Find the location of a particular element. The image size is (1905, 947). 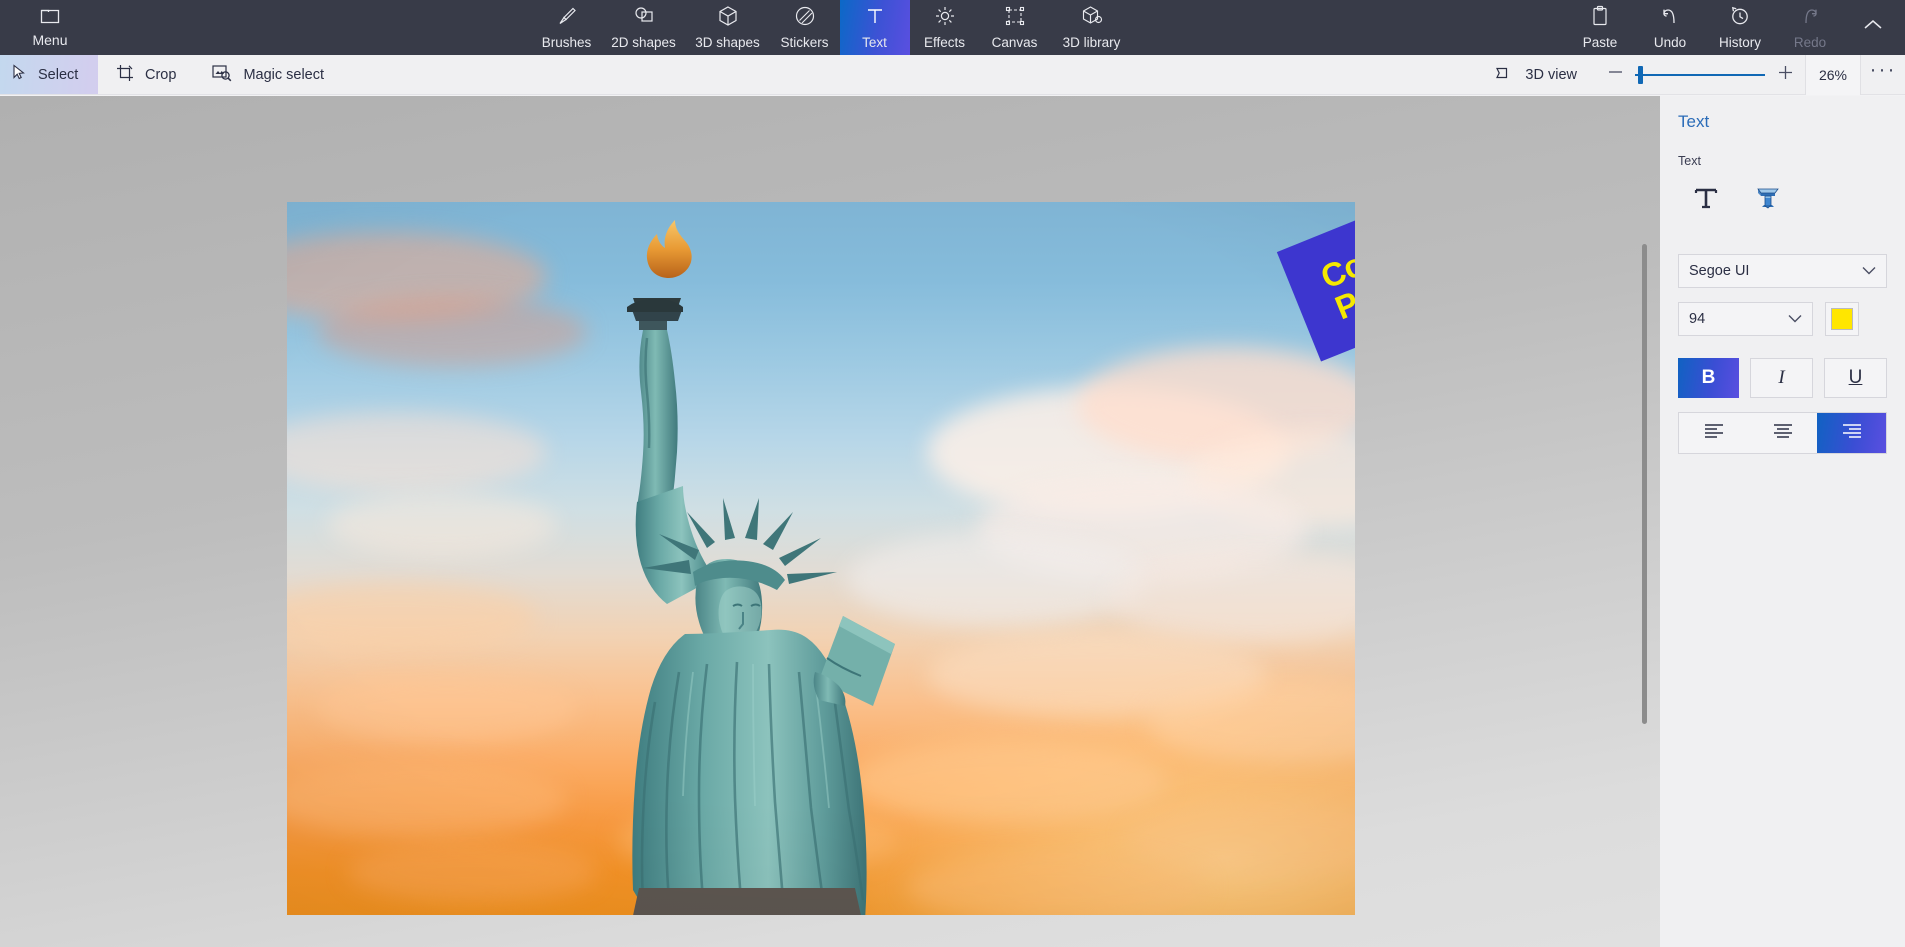

zoom-out-button is located at coordinates (1615, 75).